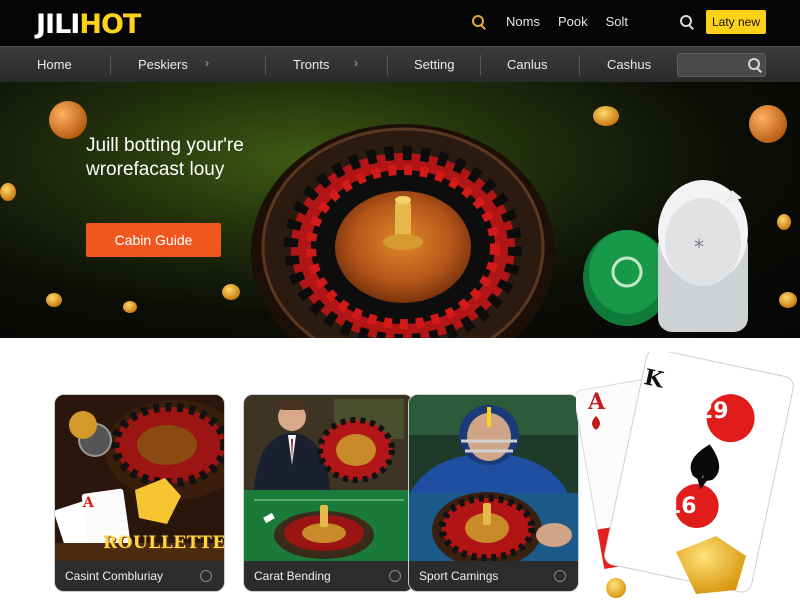 This screenshot has height=600, width=800. I want to click on card-rank-a: A, so click(596, 402).